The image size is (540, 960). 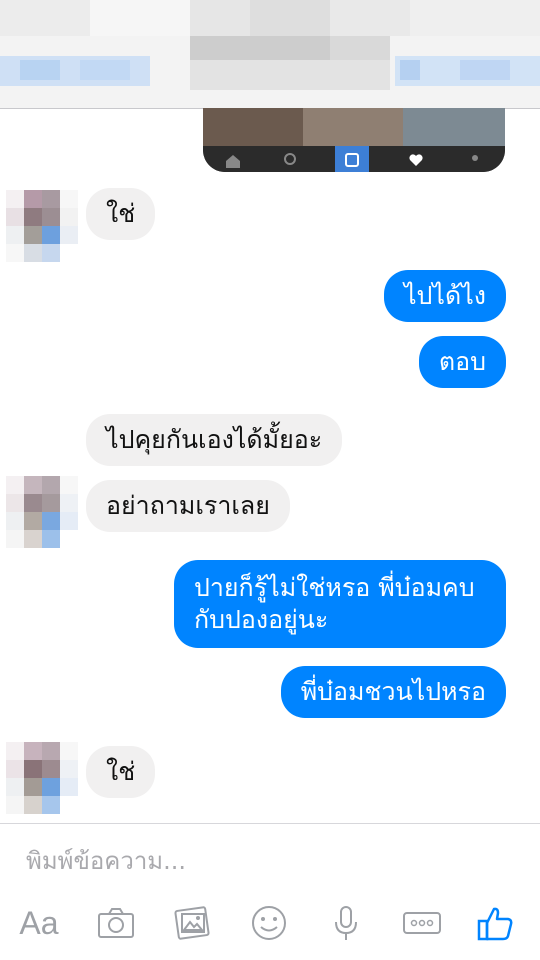 I want to click on sticker-icon, so click(x=269, y=923).